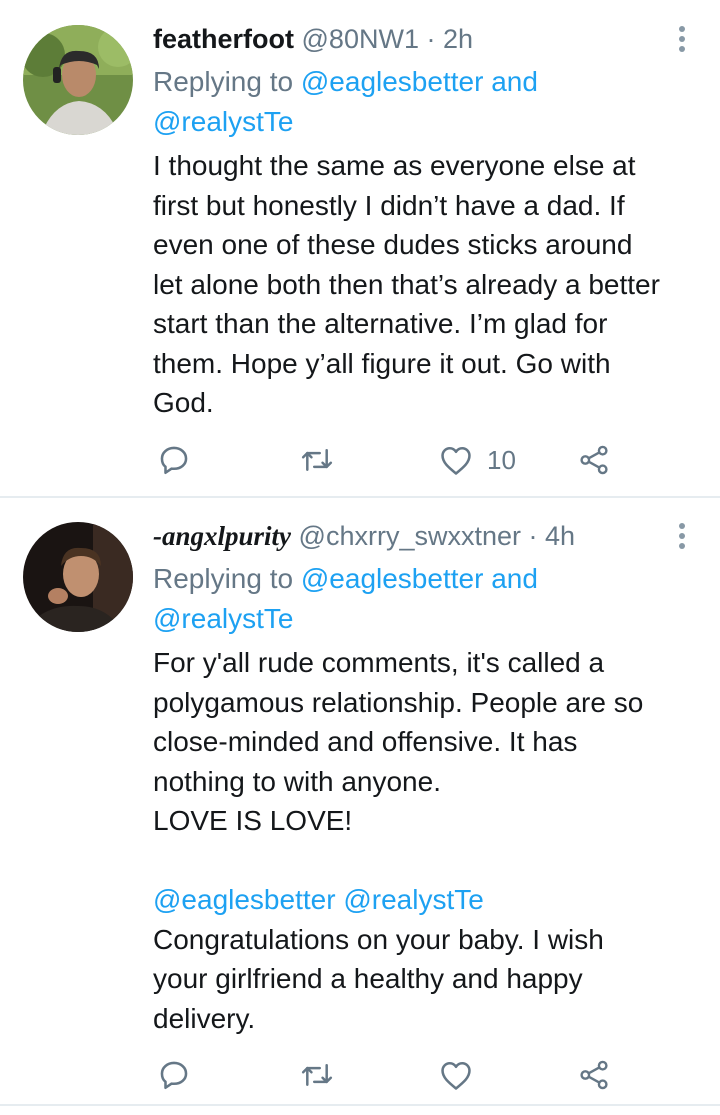  Describe the element at coordinates (360, 1105) in the screenshot. I see `divider` at that location.